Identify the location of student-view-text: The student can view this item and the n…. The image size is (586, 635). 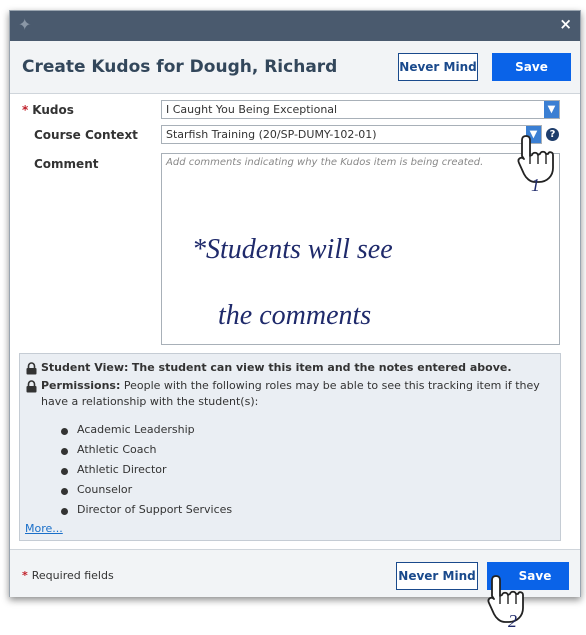
(321, 367).